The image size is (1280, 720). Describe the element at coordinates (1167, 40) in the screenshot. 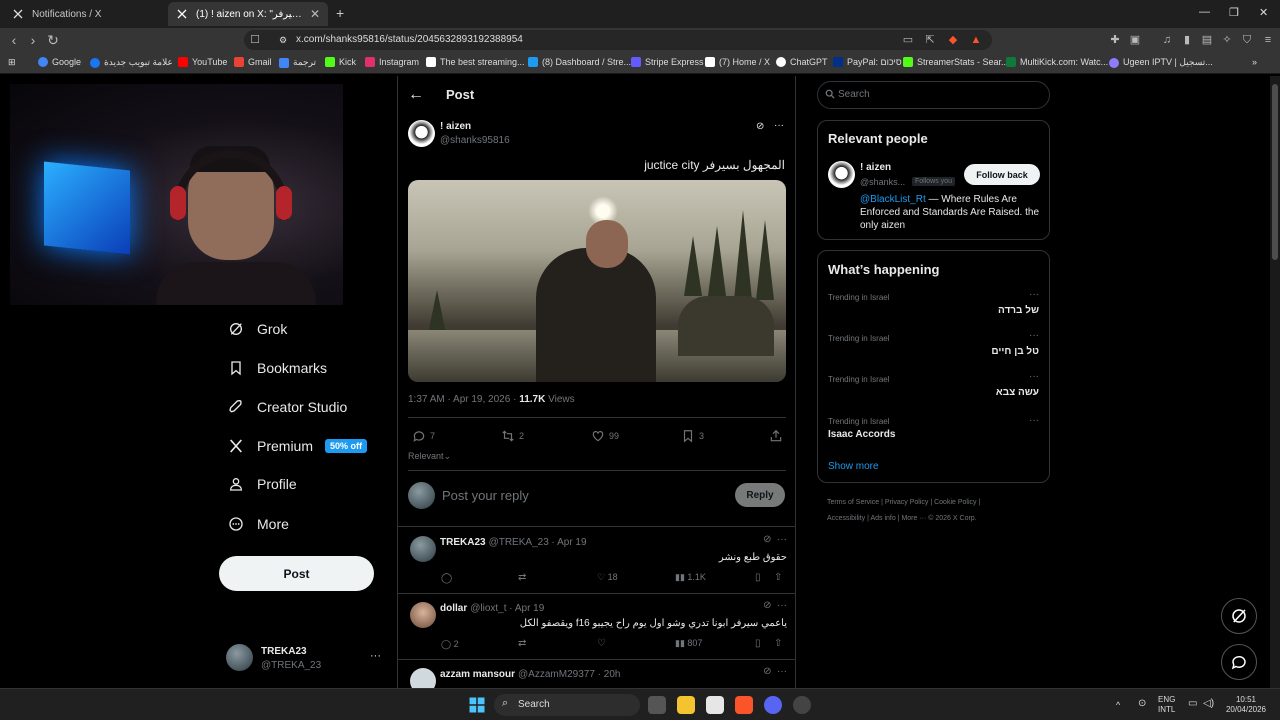

I see `media-icon: ♫` at that location.